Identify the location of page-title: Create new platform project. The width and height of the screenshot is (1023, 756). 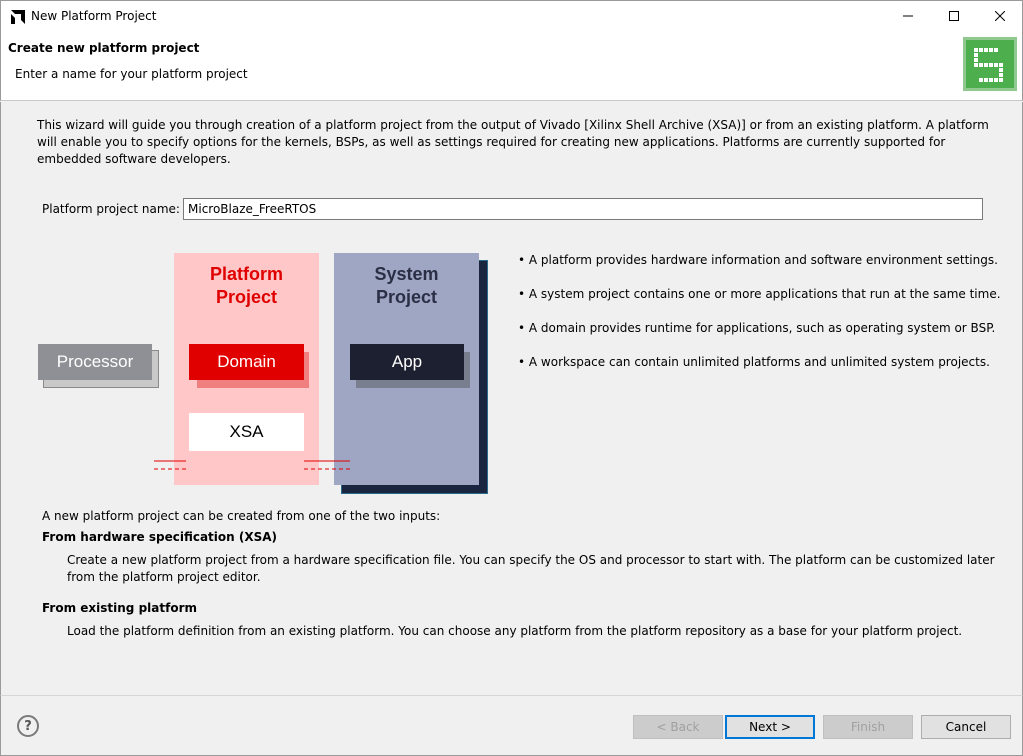
(104, 48).